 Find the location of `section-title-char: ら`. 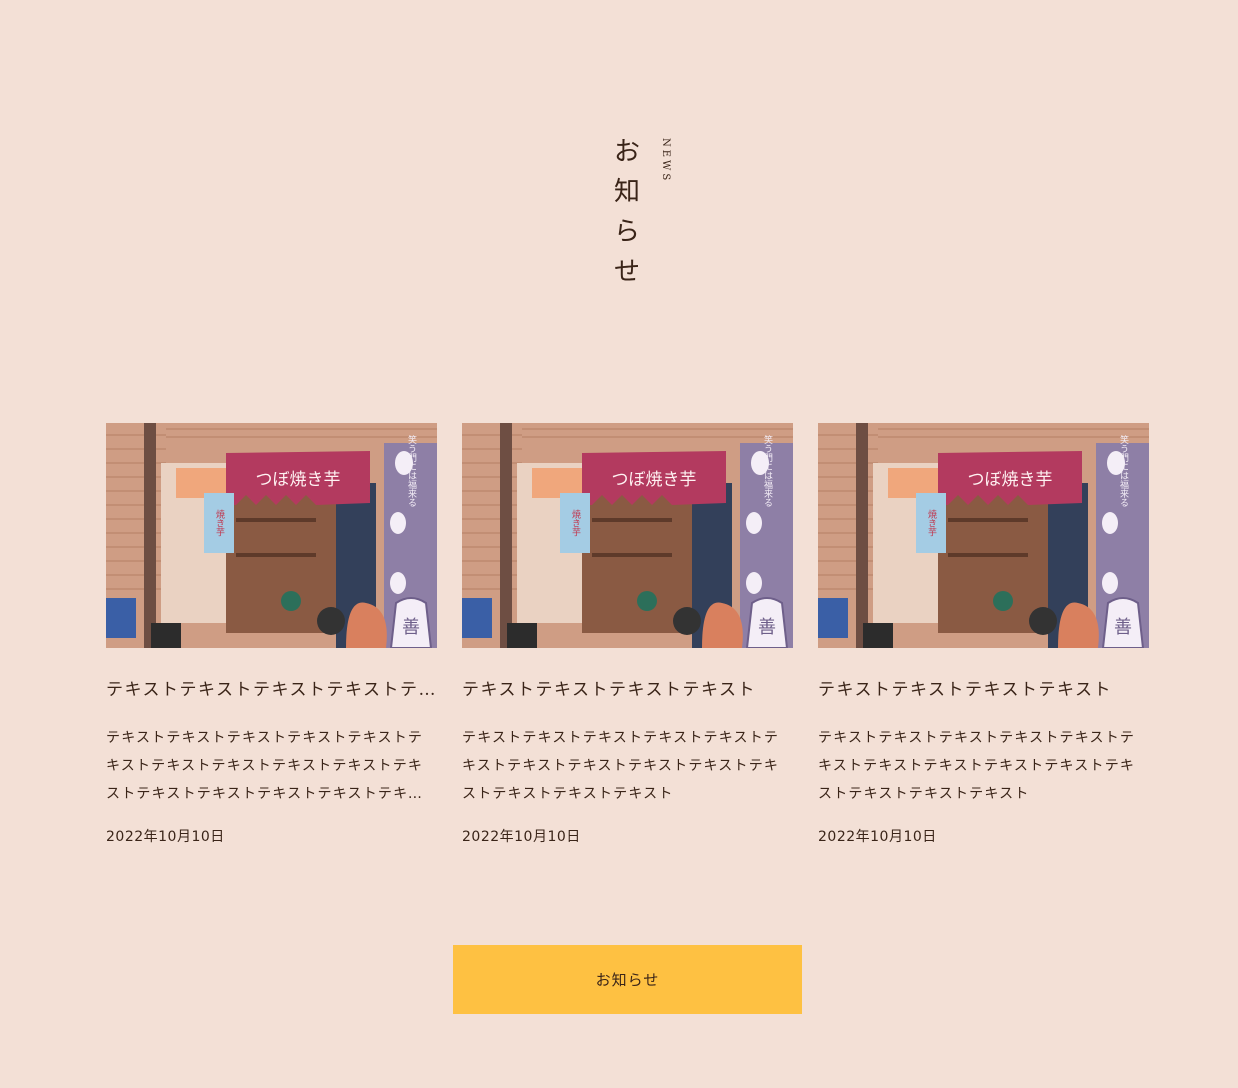

section-title-char: ら is located at coordinates (626, 232).